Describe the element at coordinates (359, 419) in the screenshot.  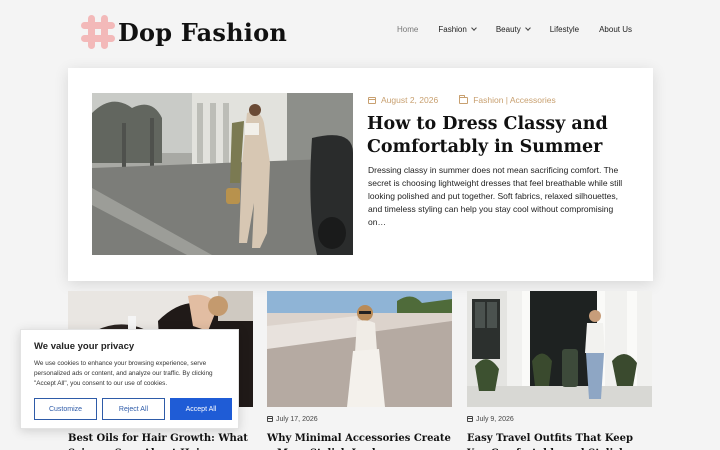
I see `post-date: July 17, 2026` at that location.